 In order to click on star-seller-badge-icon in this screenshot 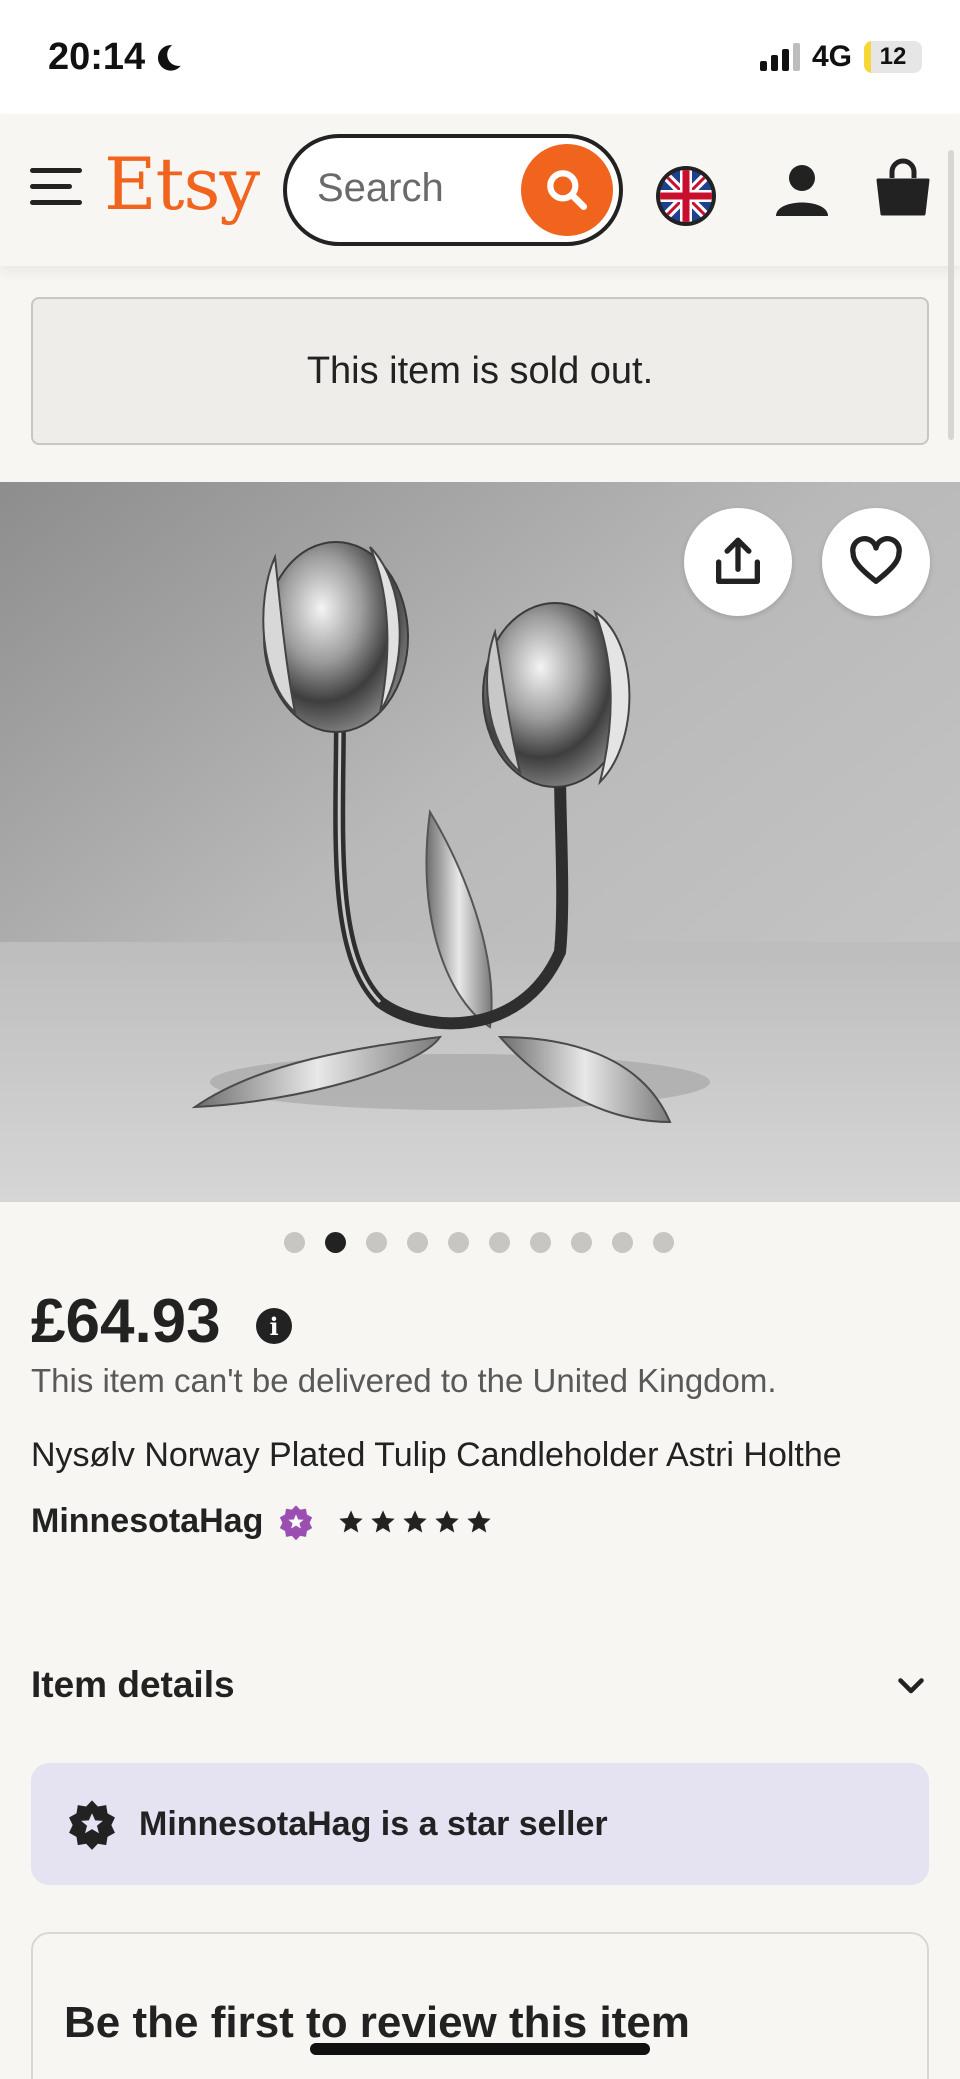, I will do `click(296, 1522)`.